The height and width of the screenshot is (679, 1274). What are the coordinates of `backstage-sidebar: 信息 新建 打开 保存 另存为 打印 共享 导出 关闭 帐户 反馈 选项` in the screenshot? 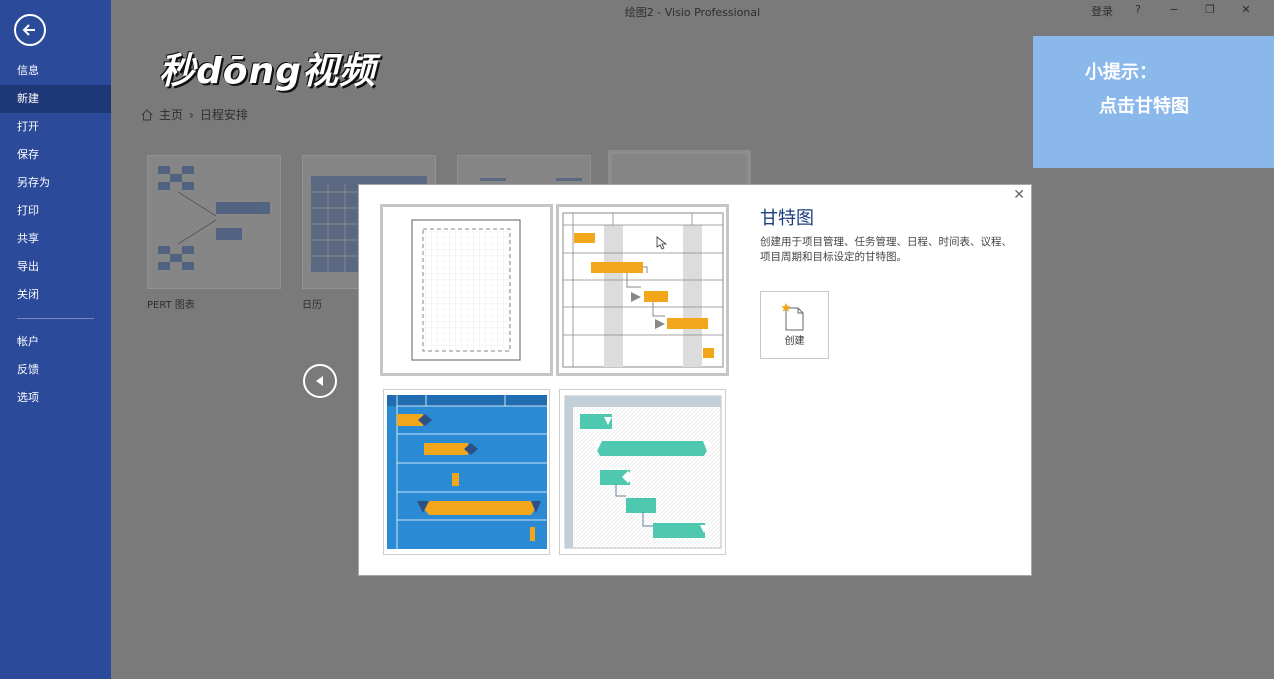 It's located at (55, 339).